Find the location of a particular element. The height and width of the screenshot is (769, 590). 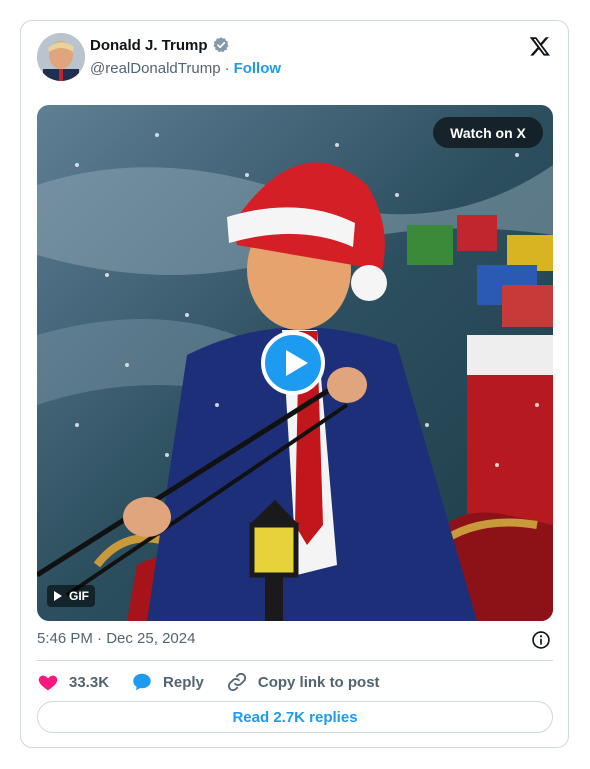

post-timestamp: 5:46 PM · Dec 25, 2024 is located at coordinates (116, 638).